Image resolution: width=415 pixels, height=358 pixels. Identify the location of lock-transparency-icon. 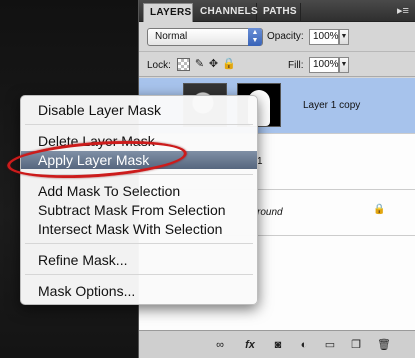
(183, 64).